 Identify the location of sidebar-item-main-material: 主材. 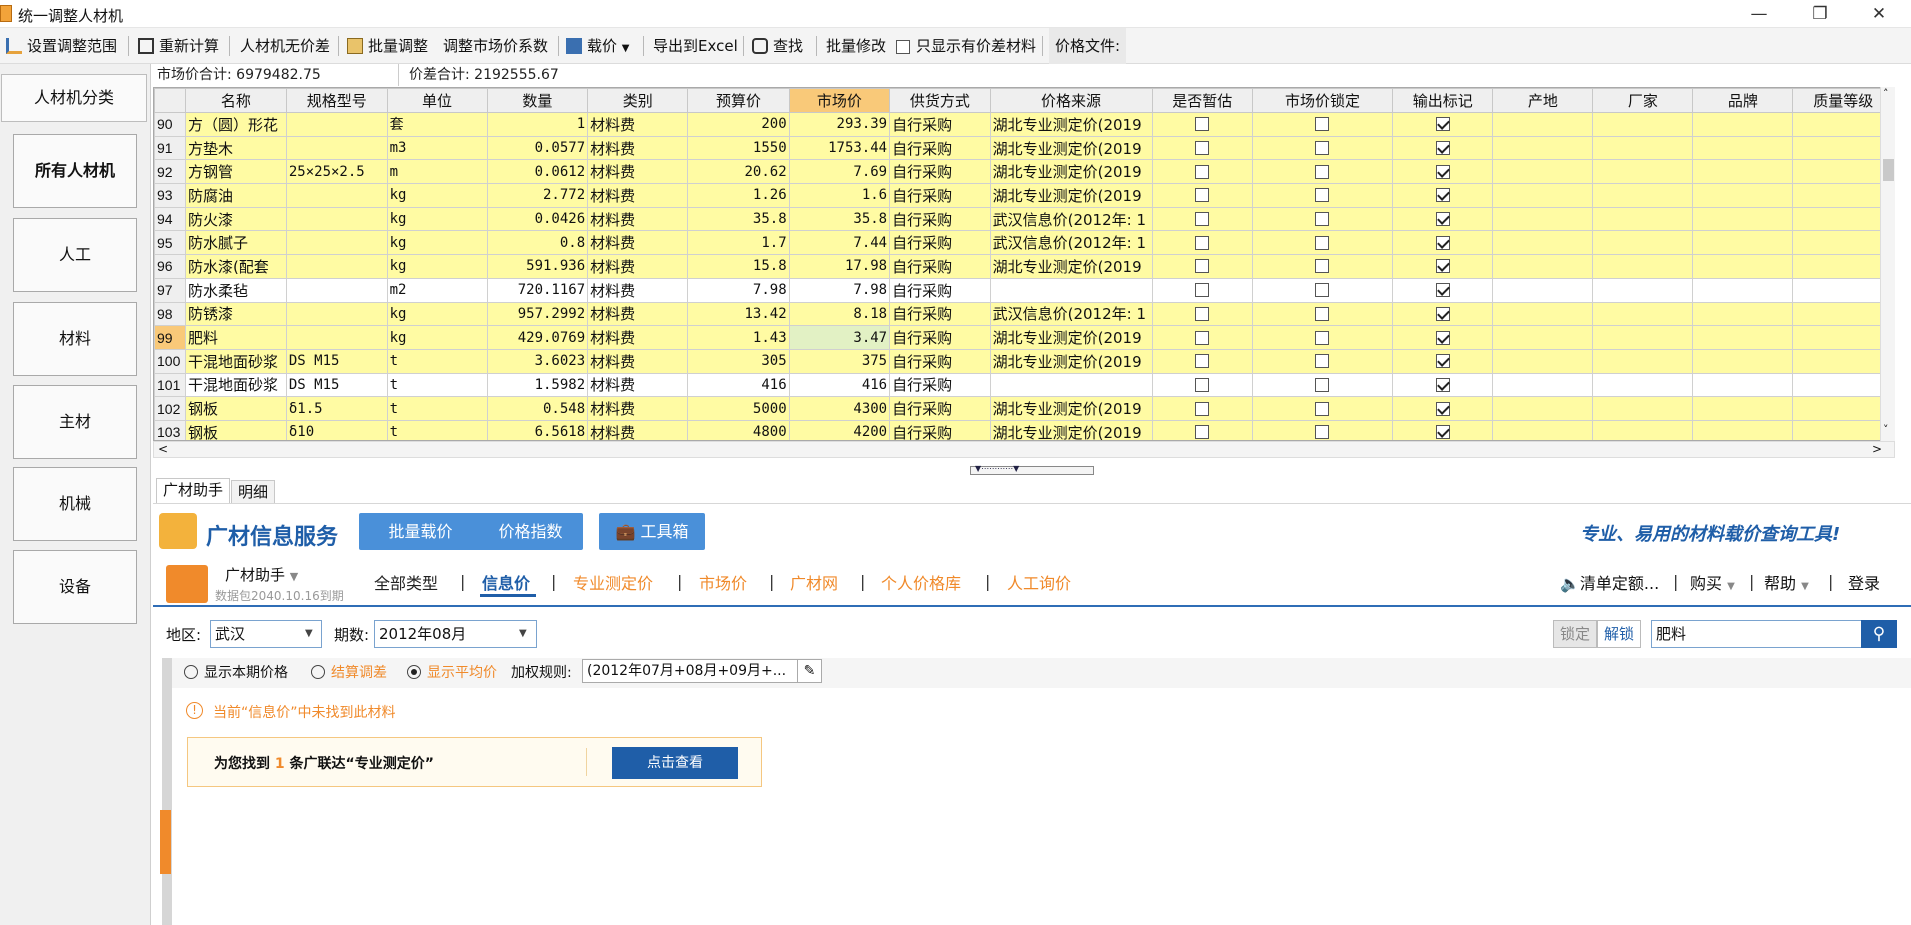
(75, 422).